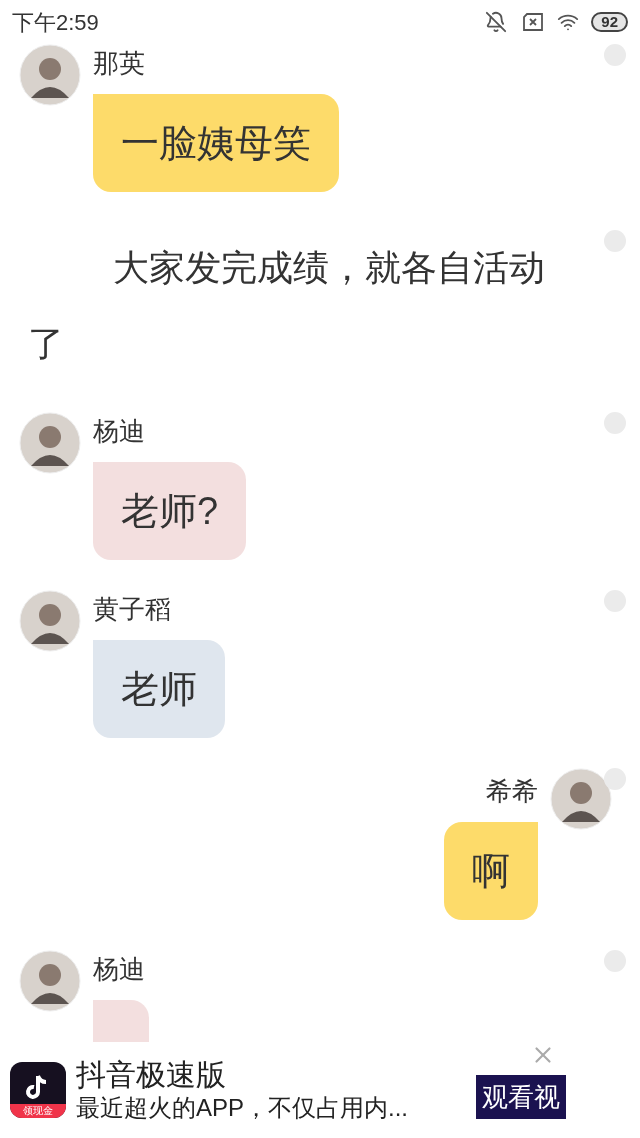 Image resolution: width=640 pixels, height=1138 pixels. Describe the element at coordinates (521, 1097) in the screenshot. I see `watch-button: 观看视` at that location.